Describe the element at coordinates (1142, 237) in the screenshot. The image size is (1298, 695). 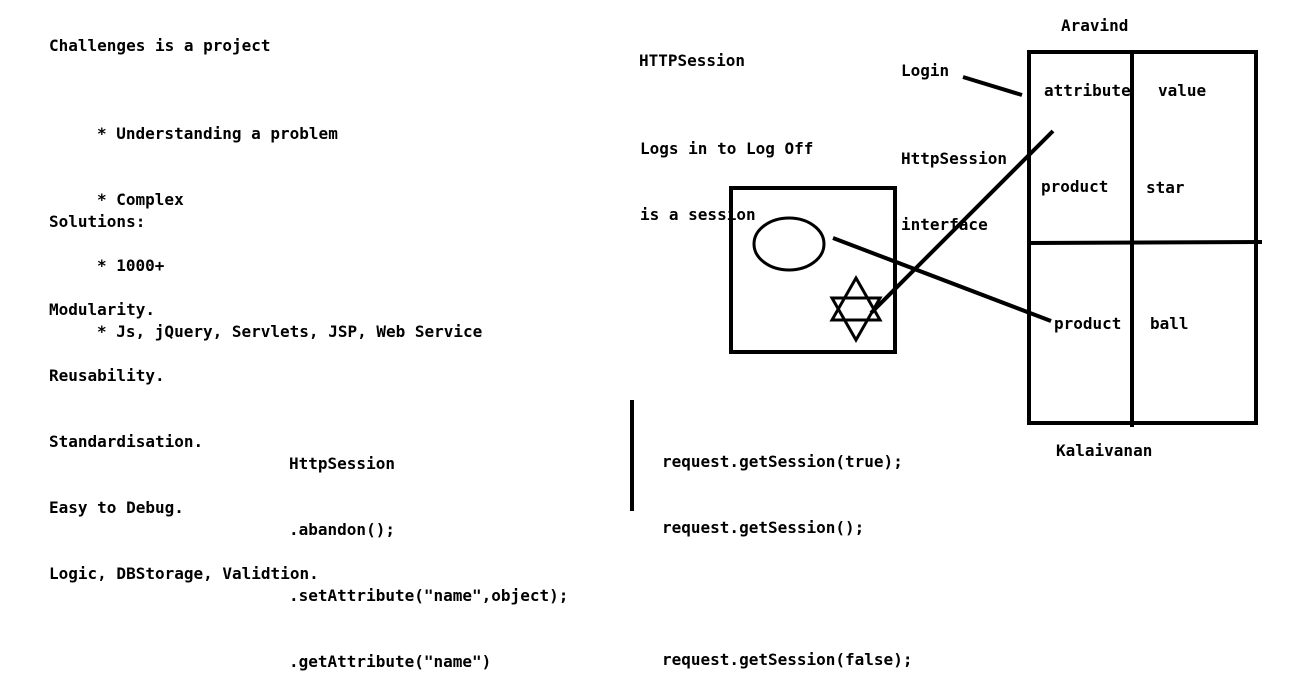
I see `session-table-border` at that location.